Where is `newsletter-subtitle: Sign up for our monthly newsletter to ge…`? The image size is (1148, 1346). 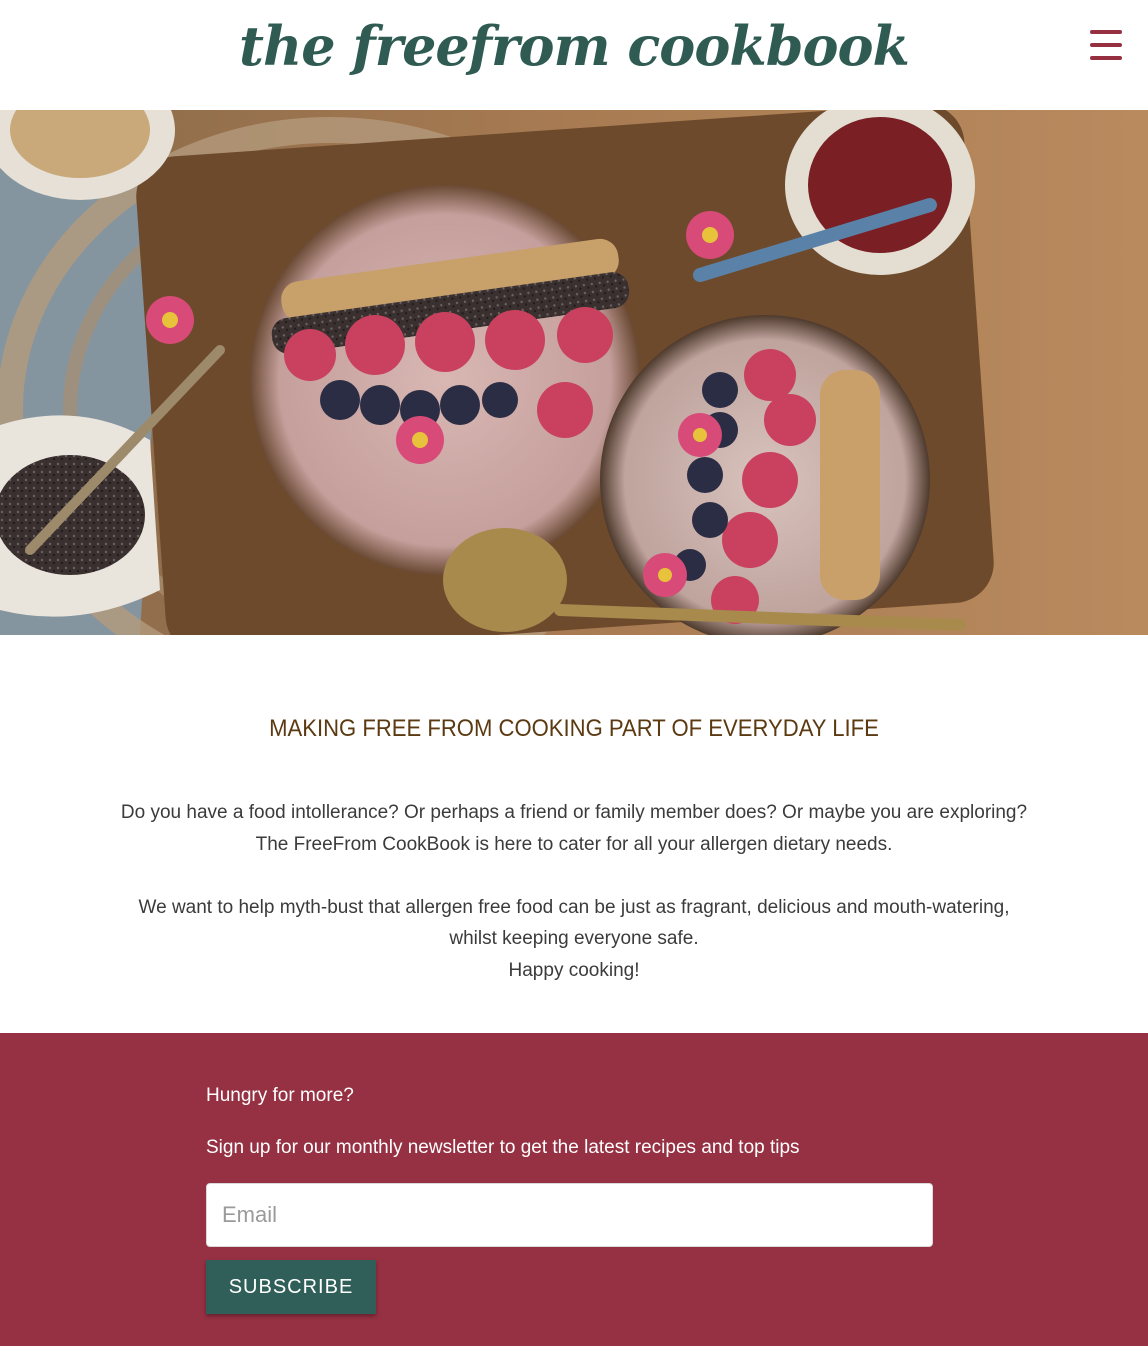
newsletter-subtitle: Sign up for our monthly newsletter to ge… is located at coordinates (503, 1147).